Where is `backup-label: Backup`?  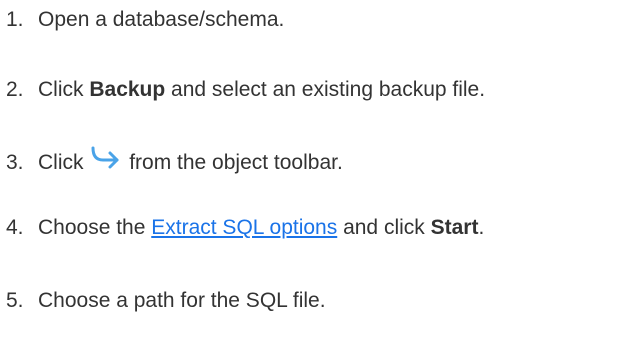
backup-label: Backup is located at coordinates (127, 89).